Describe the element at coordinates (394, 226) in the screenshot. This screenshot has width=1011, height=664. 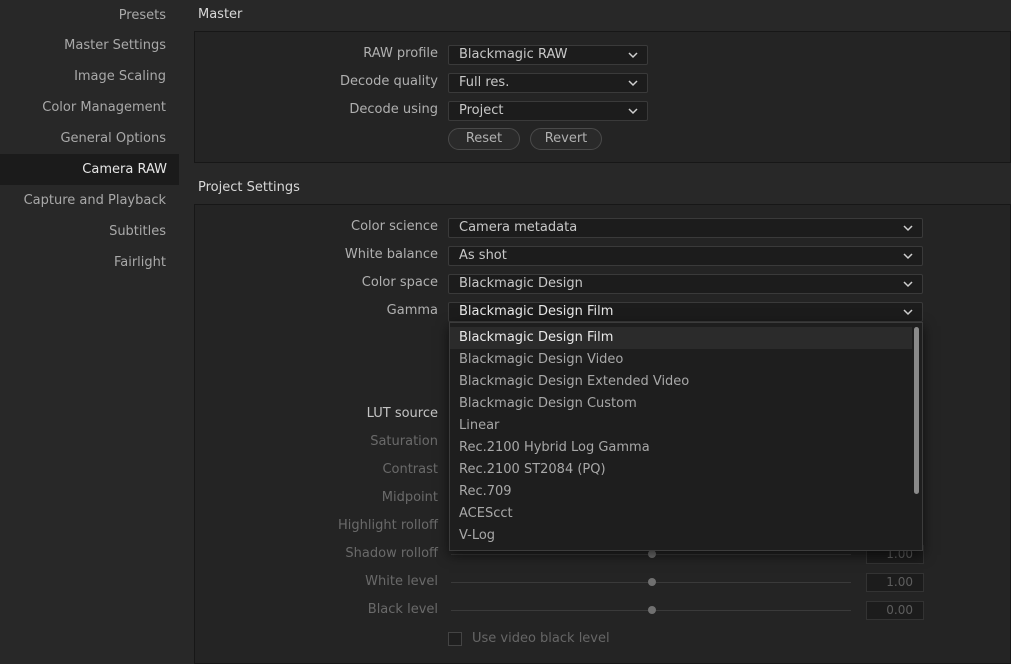
I see `color-science-label: Color science` at that location.